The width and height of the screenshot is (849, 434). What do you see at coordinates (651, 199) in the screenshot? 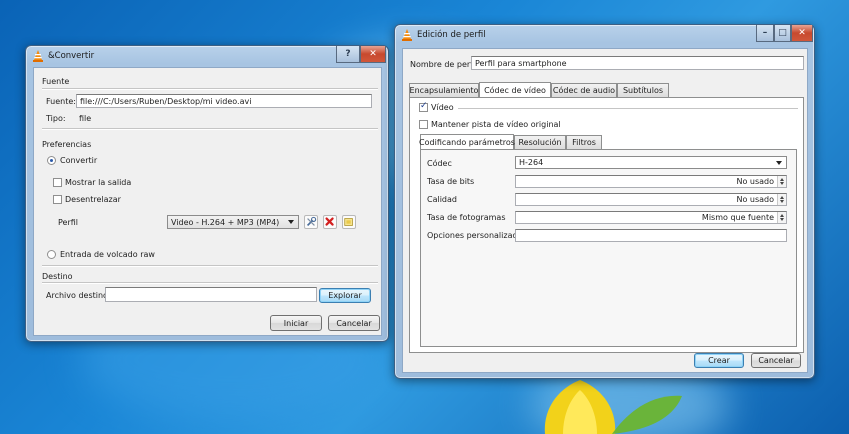
I see `quality-stepper: No usado` at bounding box center [651, 199].